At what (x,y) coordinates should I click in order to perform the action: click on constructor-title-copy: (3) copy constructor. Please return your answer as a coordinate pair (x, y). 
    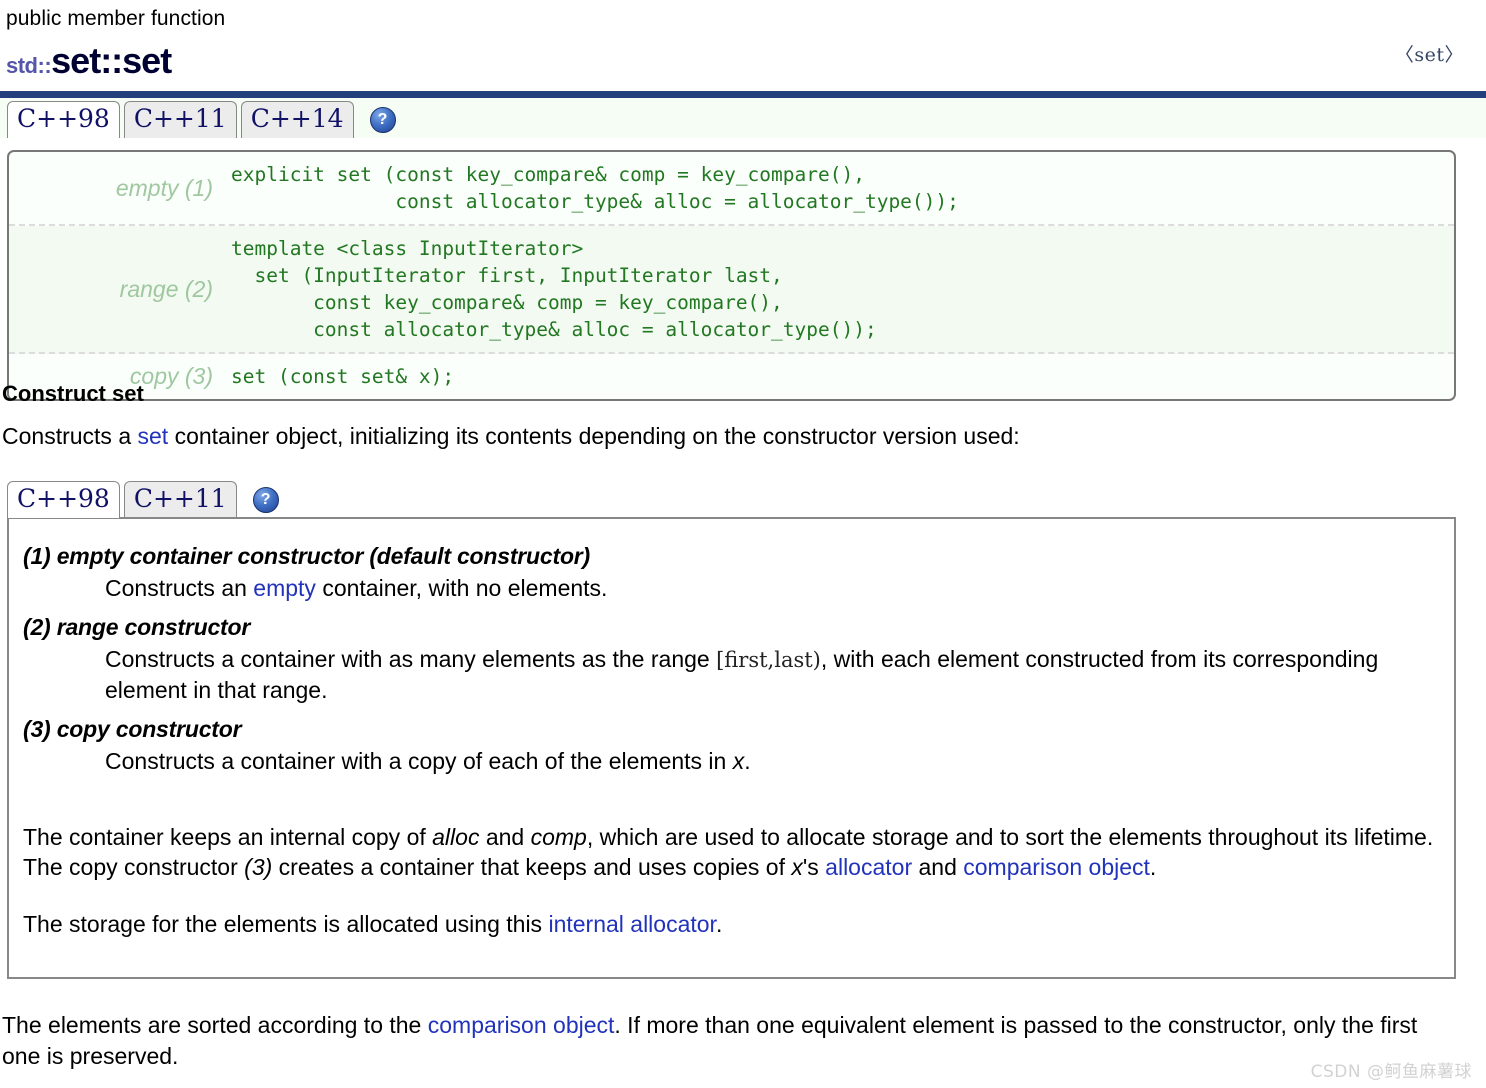
    Looking at the image, I should click on (132, 729).